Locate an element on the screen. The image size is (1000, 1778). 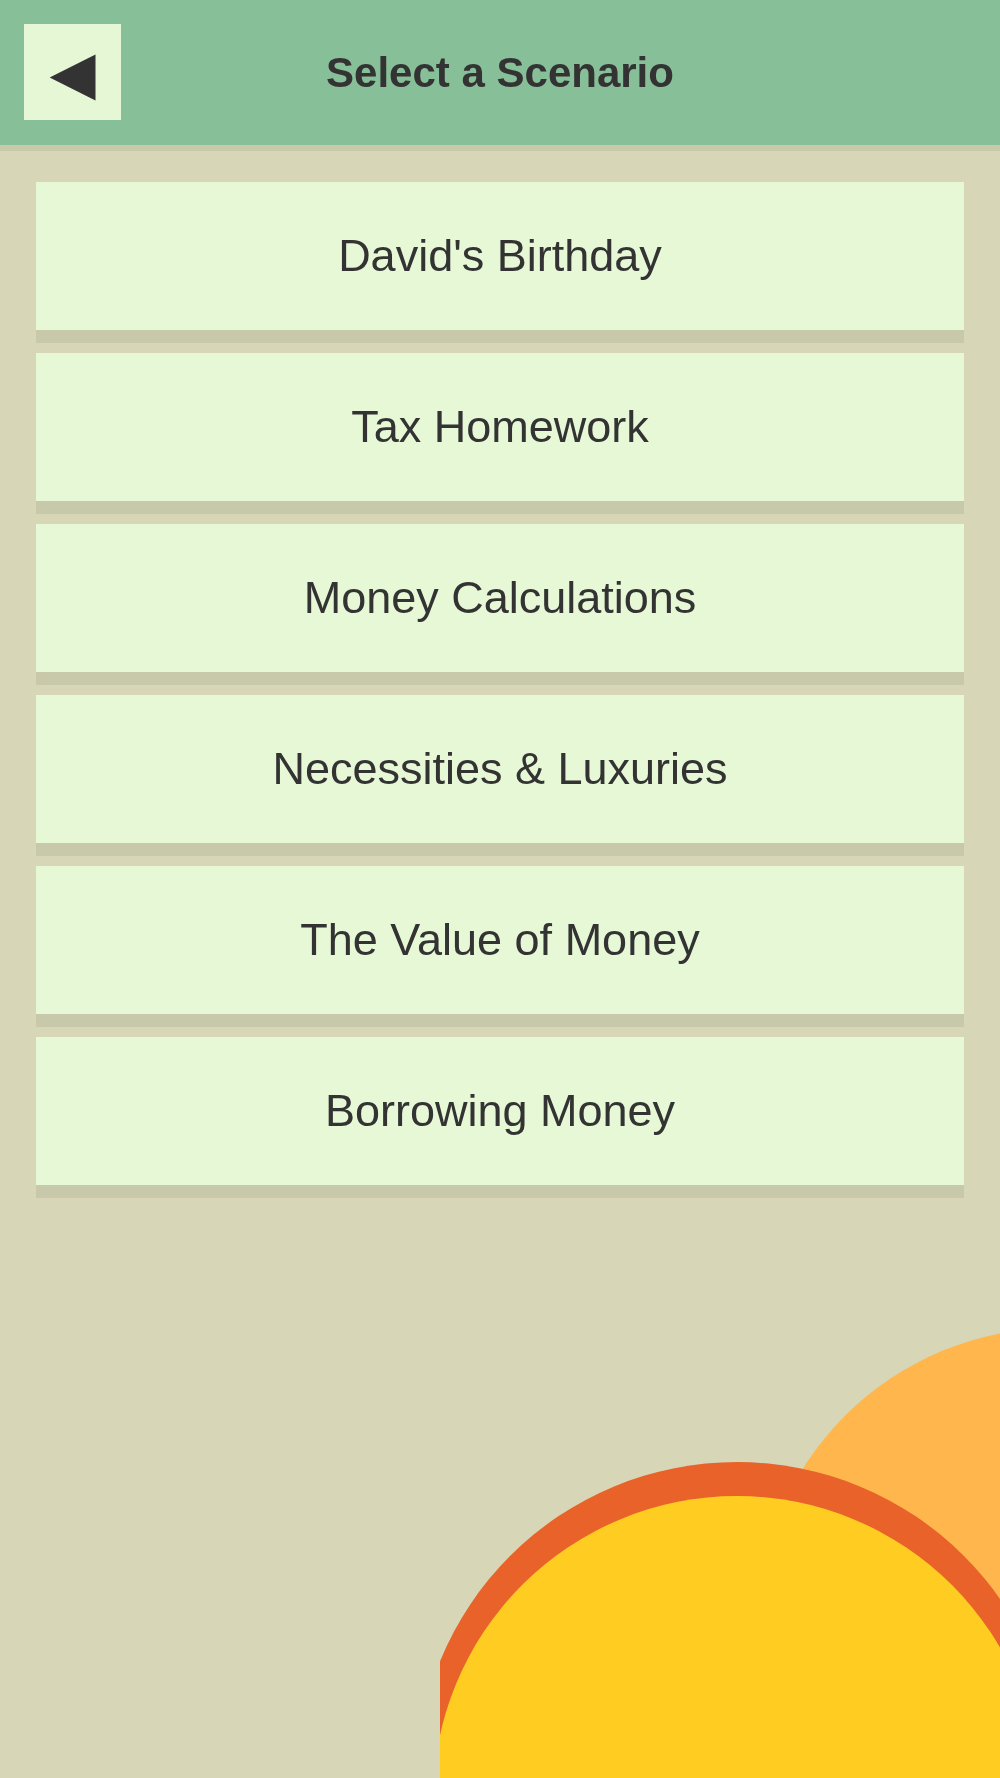
screen-title: Select a Scenario is located at coordinates (500, 72).